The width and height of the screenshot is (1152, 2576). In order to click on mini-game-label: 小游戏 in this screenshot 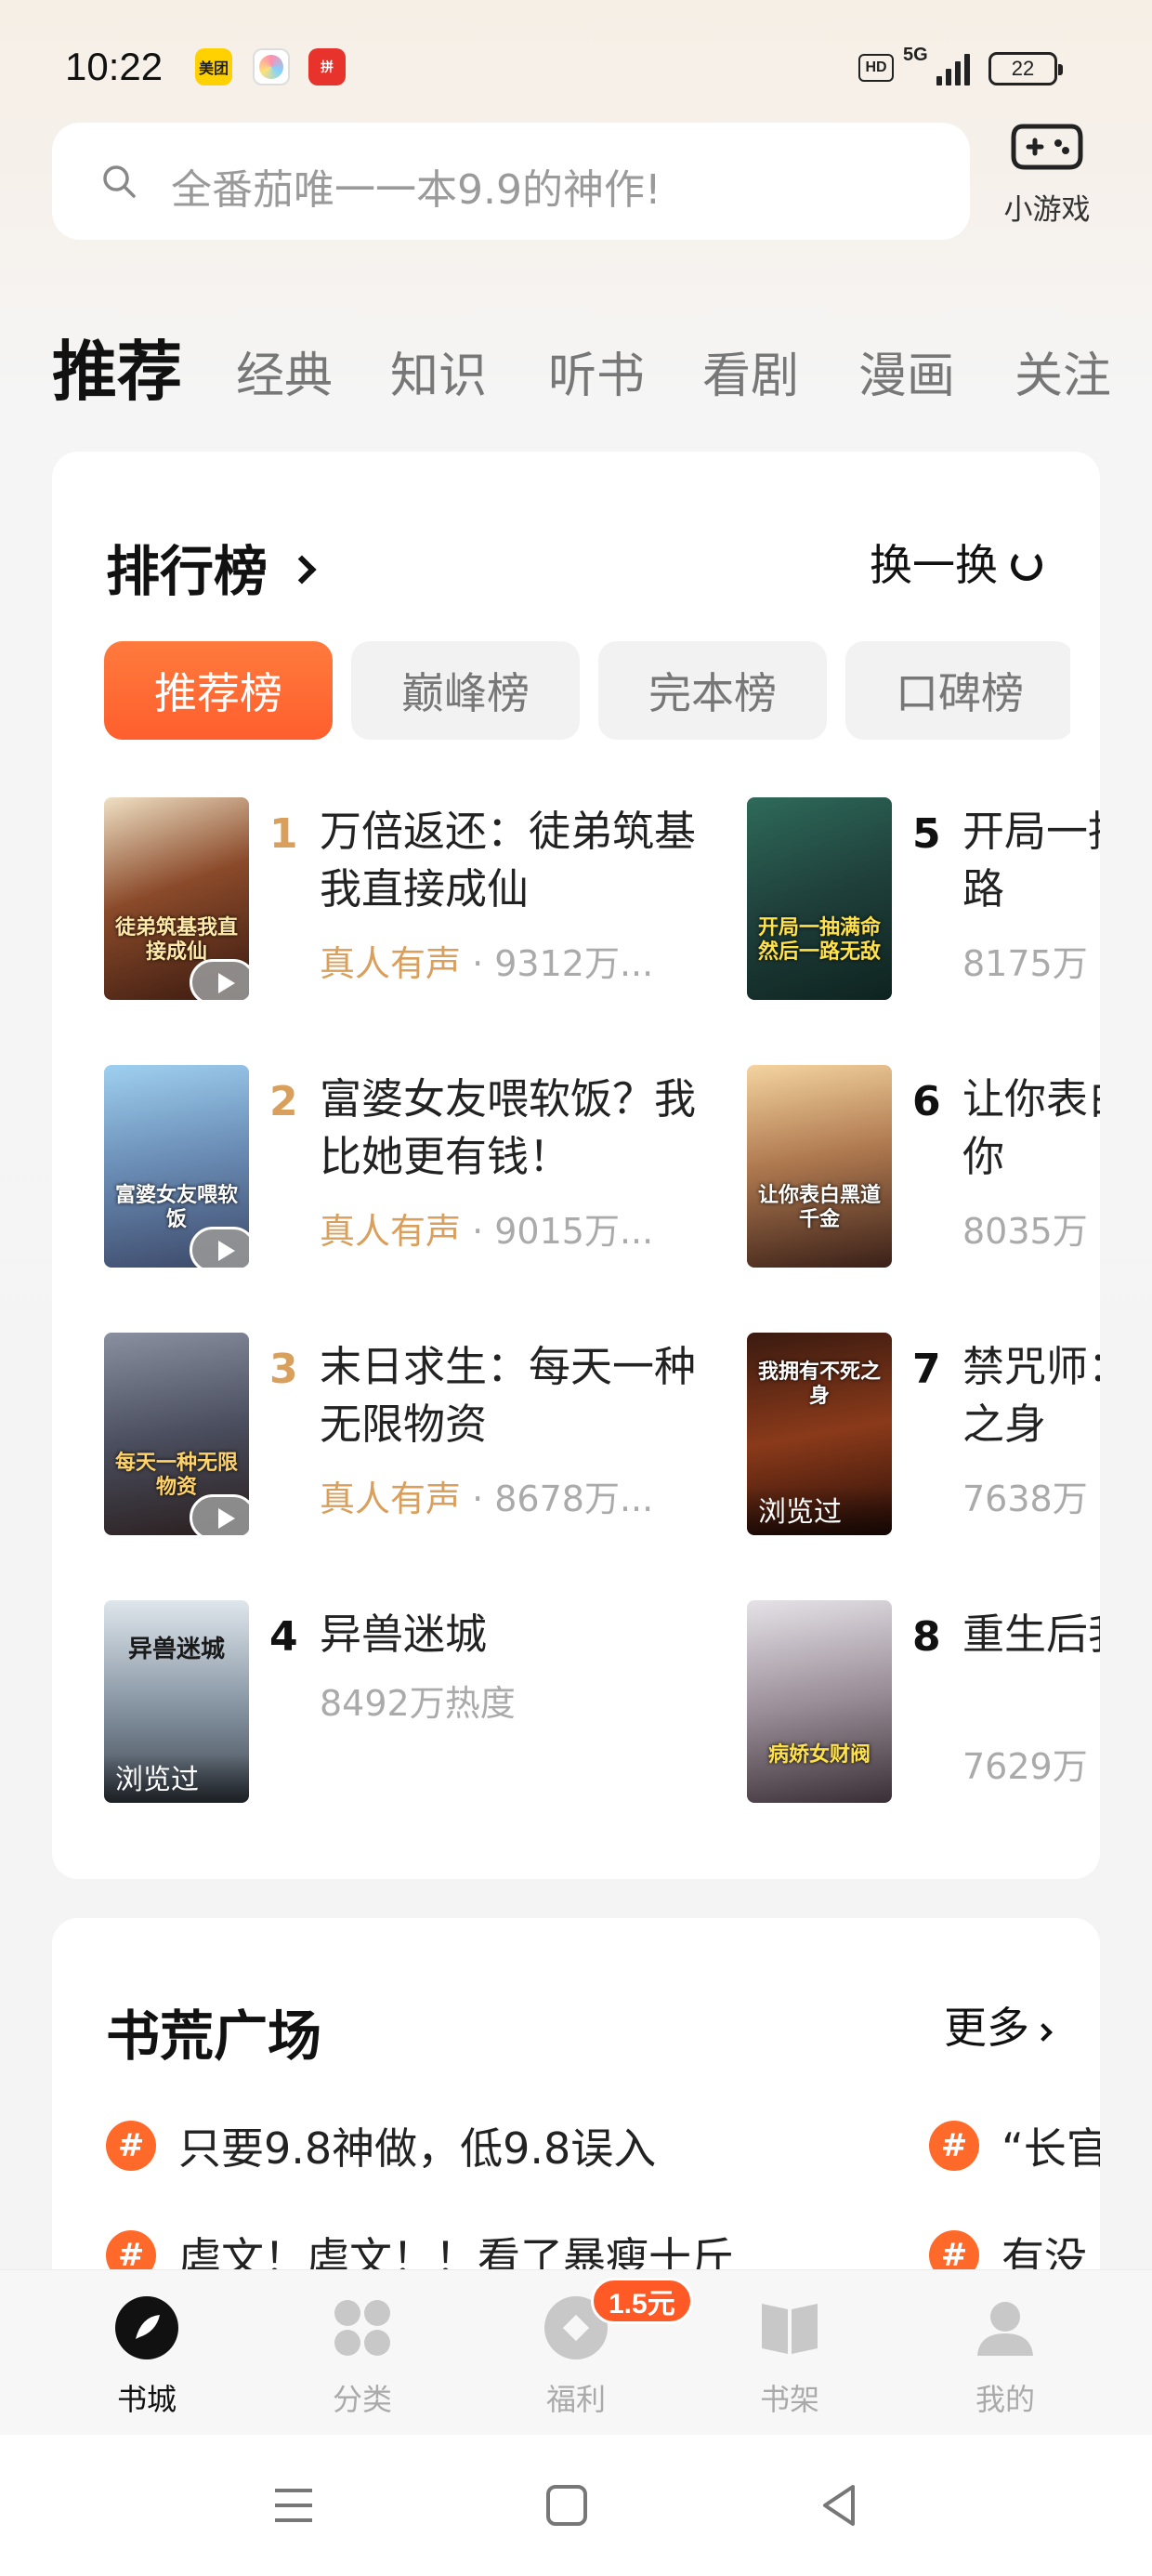, I will do `click(1047, 210)`.